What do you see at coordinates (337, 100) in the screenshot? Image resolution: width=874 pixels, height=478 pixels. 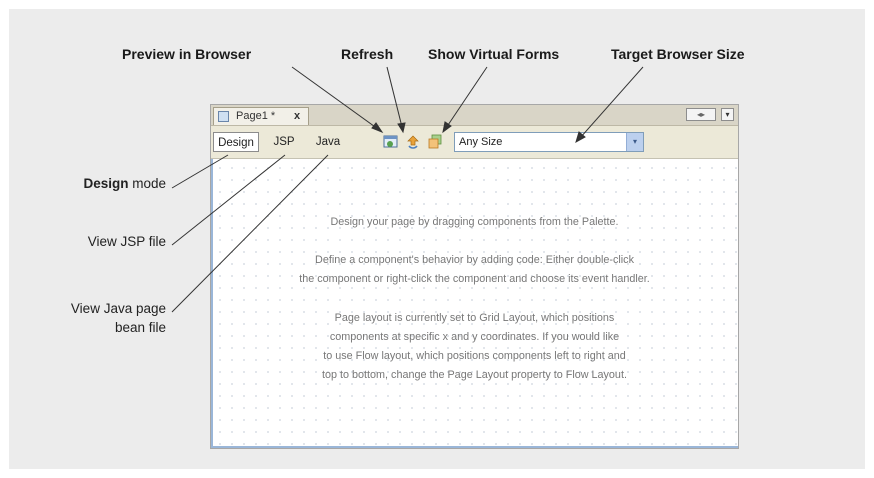 I see `preview-callout-arrow` at bounding box center [337, 100].